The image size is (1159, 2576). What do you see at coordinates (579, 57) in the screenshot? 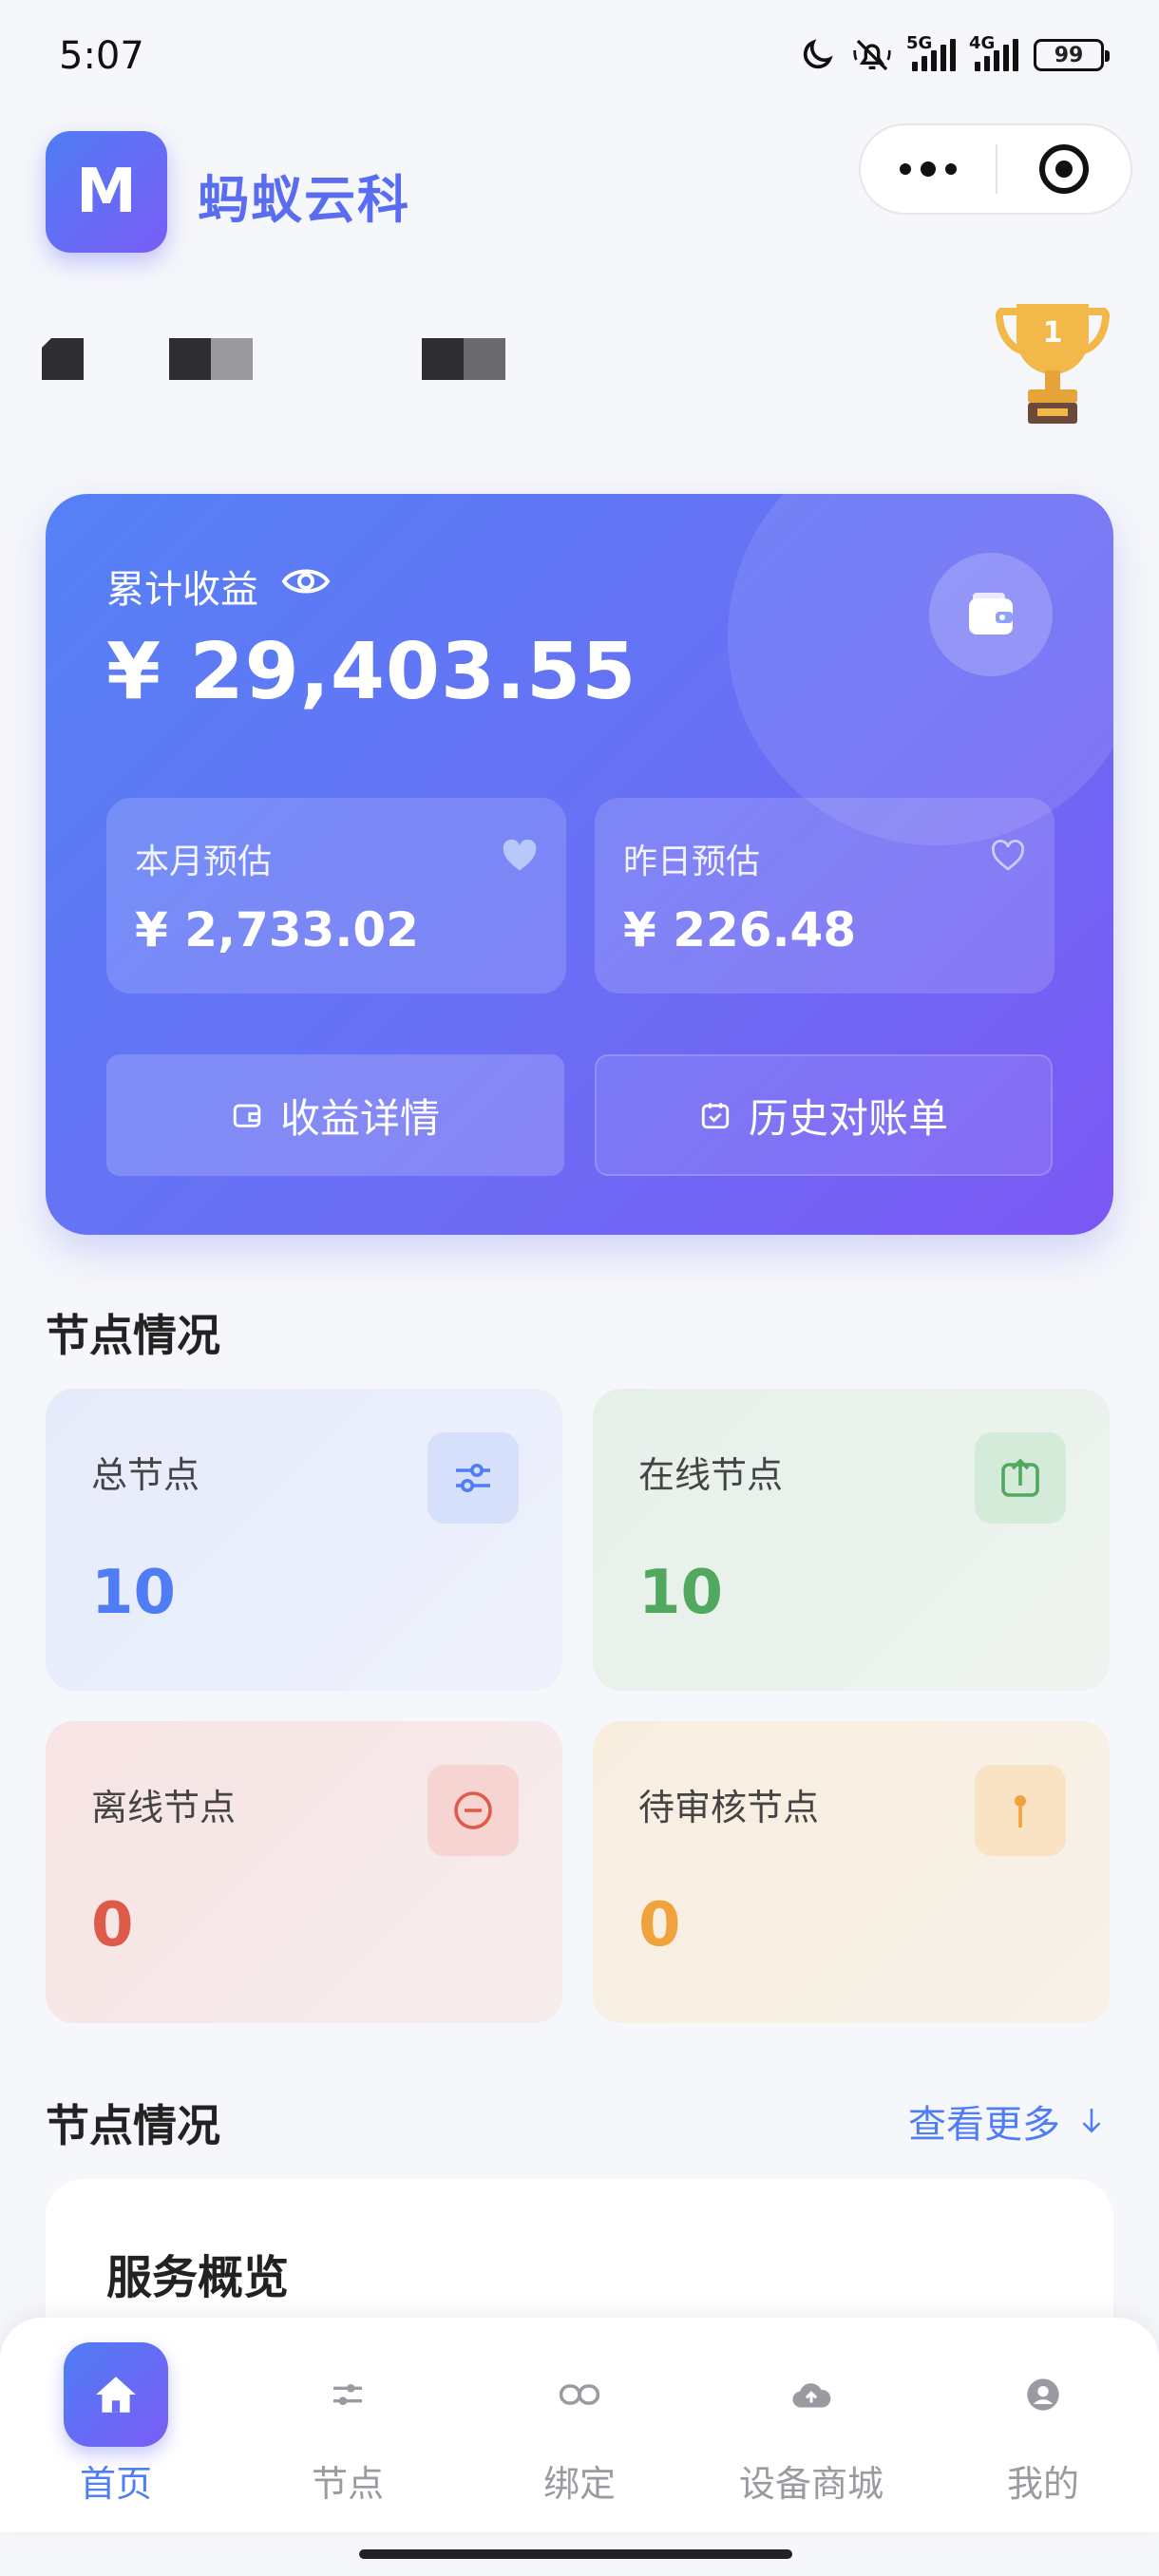
I see `status-bar: 5:07 5G 4G 99` at bounding box center [579, 57].